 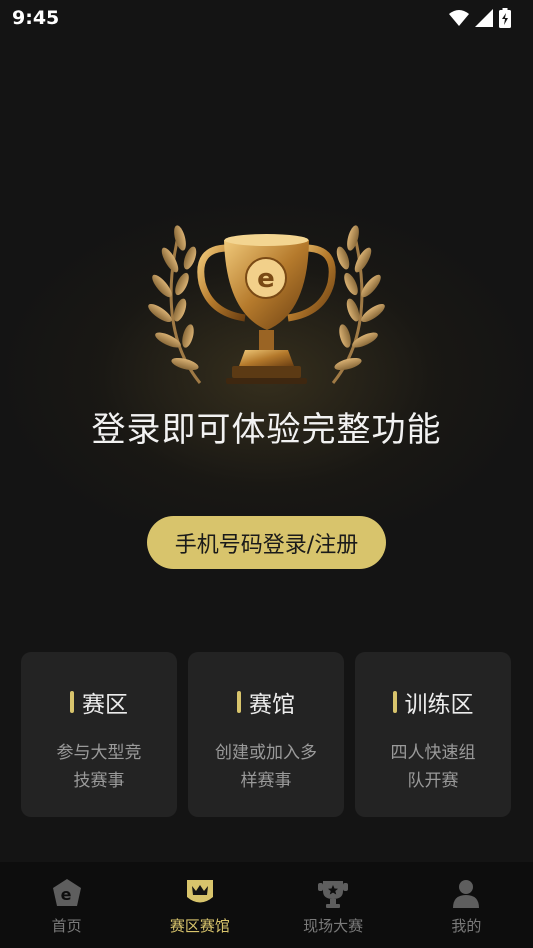 What do you see at coordinates (36, 18) in the screenshot?
I see `status-time: 9:45` at bounding box center [36, 18].